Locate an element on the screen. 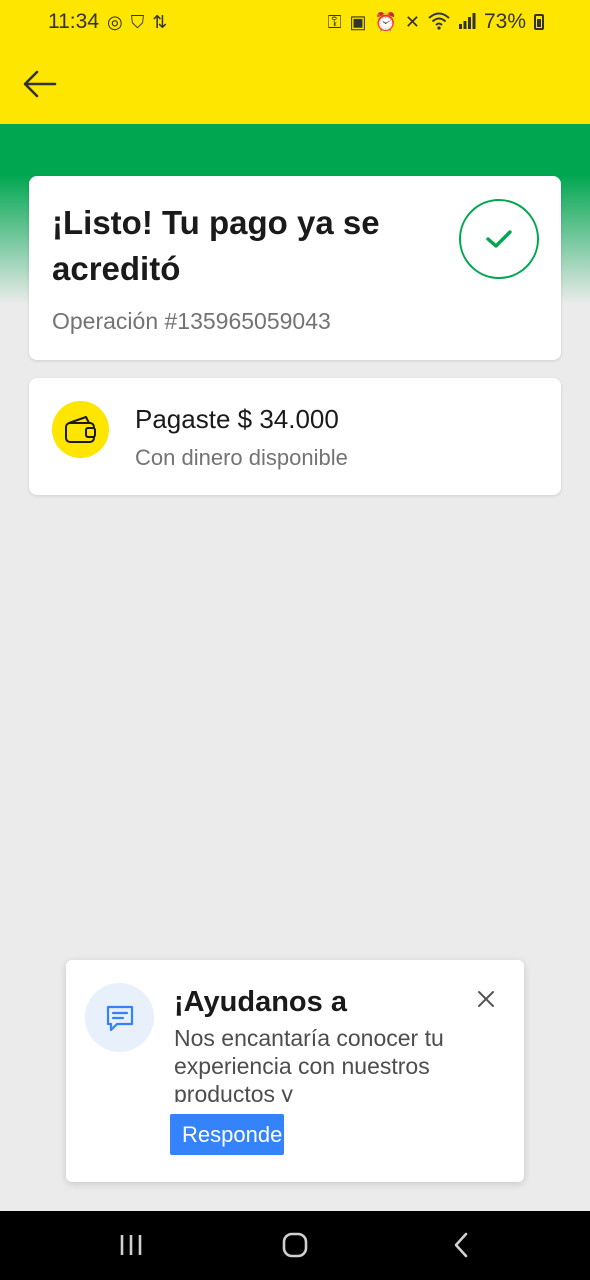 Image resolution: width=590 pixels, height=1280 pixels. app-header is located at coordinates (295, 84).